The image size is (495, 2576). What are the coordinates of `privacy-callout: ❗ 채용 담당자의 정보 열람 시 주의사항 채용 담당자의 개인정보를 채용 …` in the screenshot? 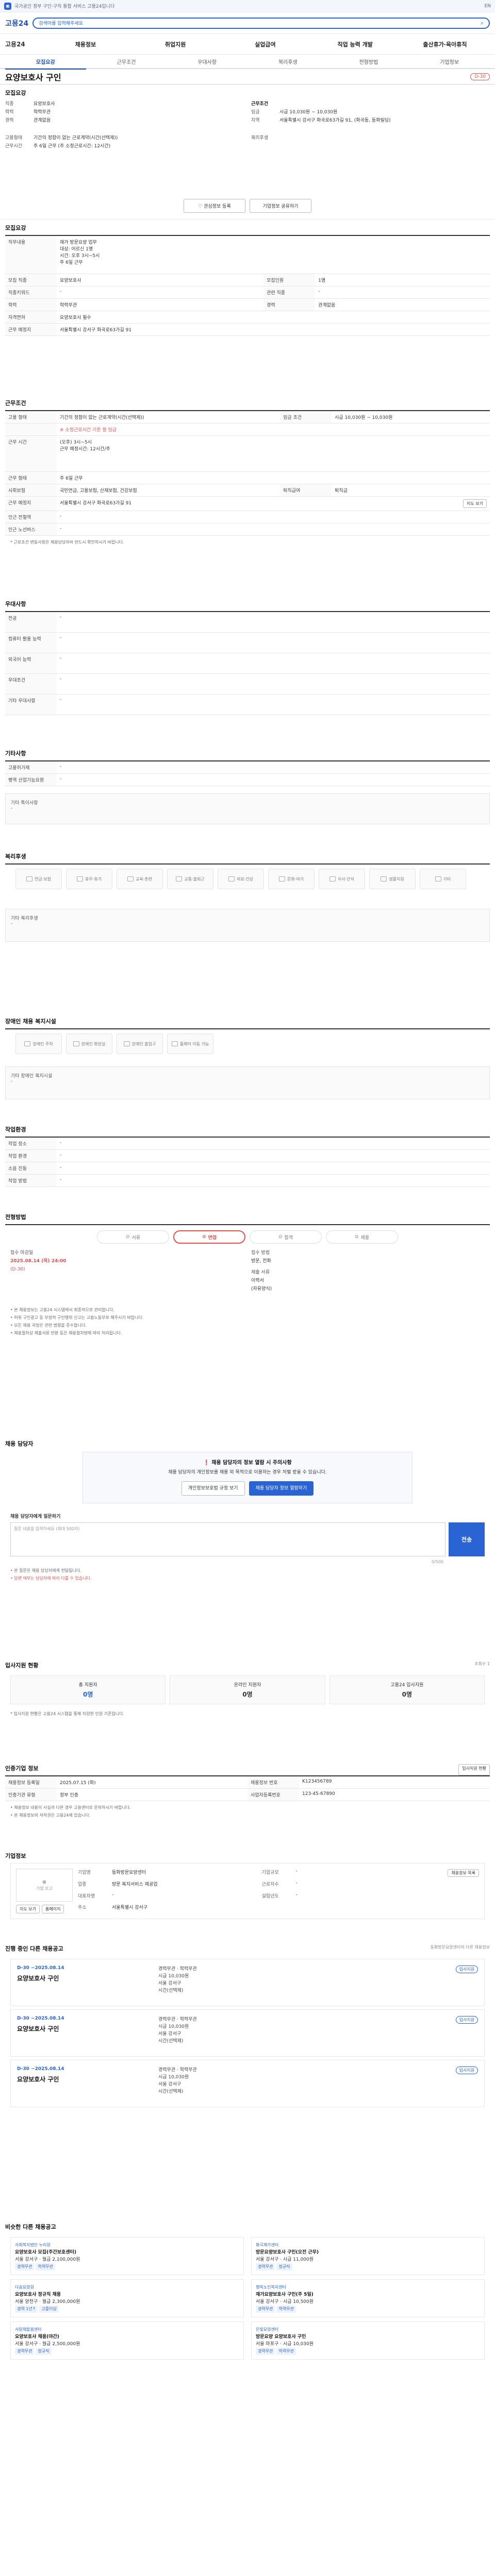 It's located at (247, 1477).